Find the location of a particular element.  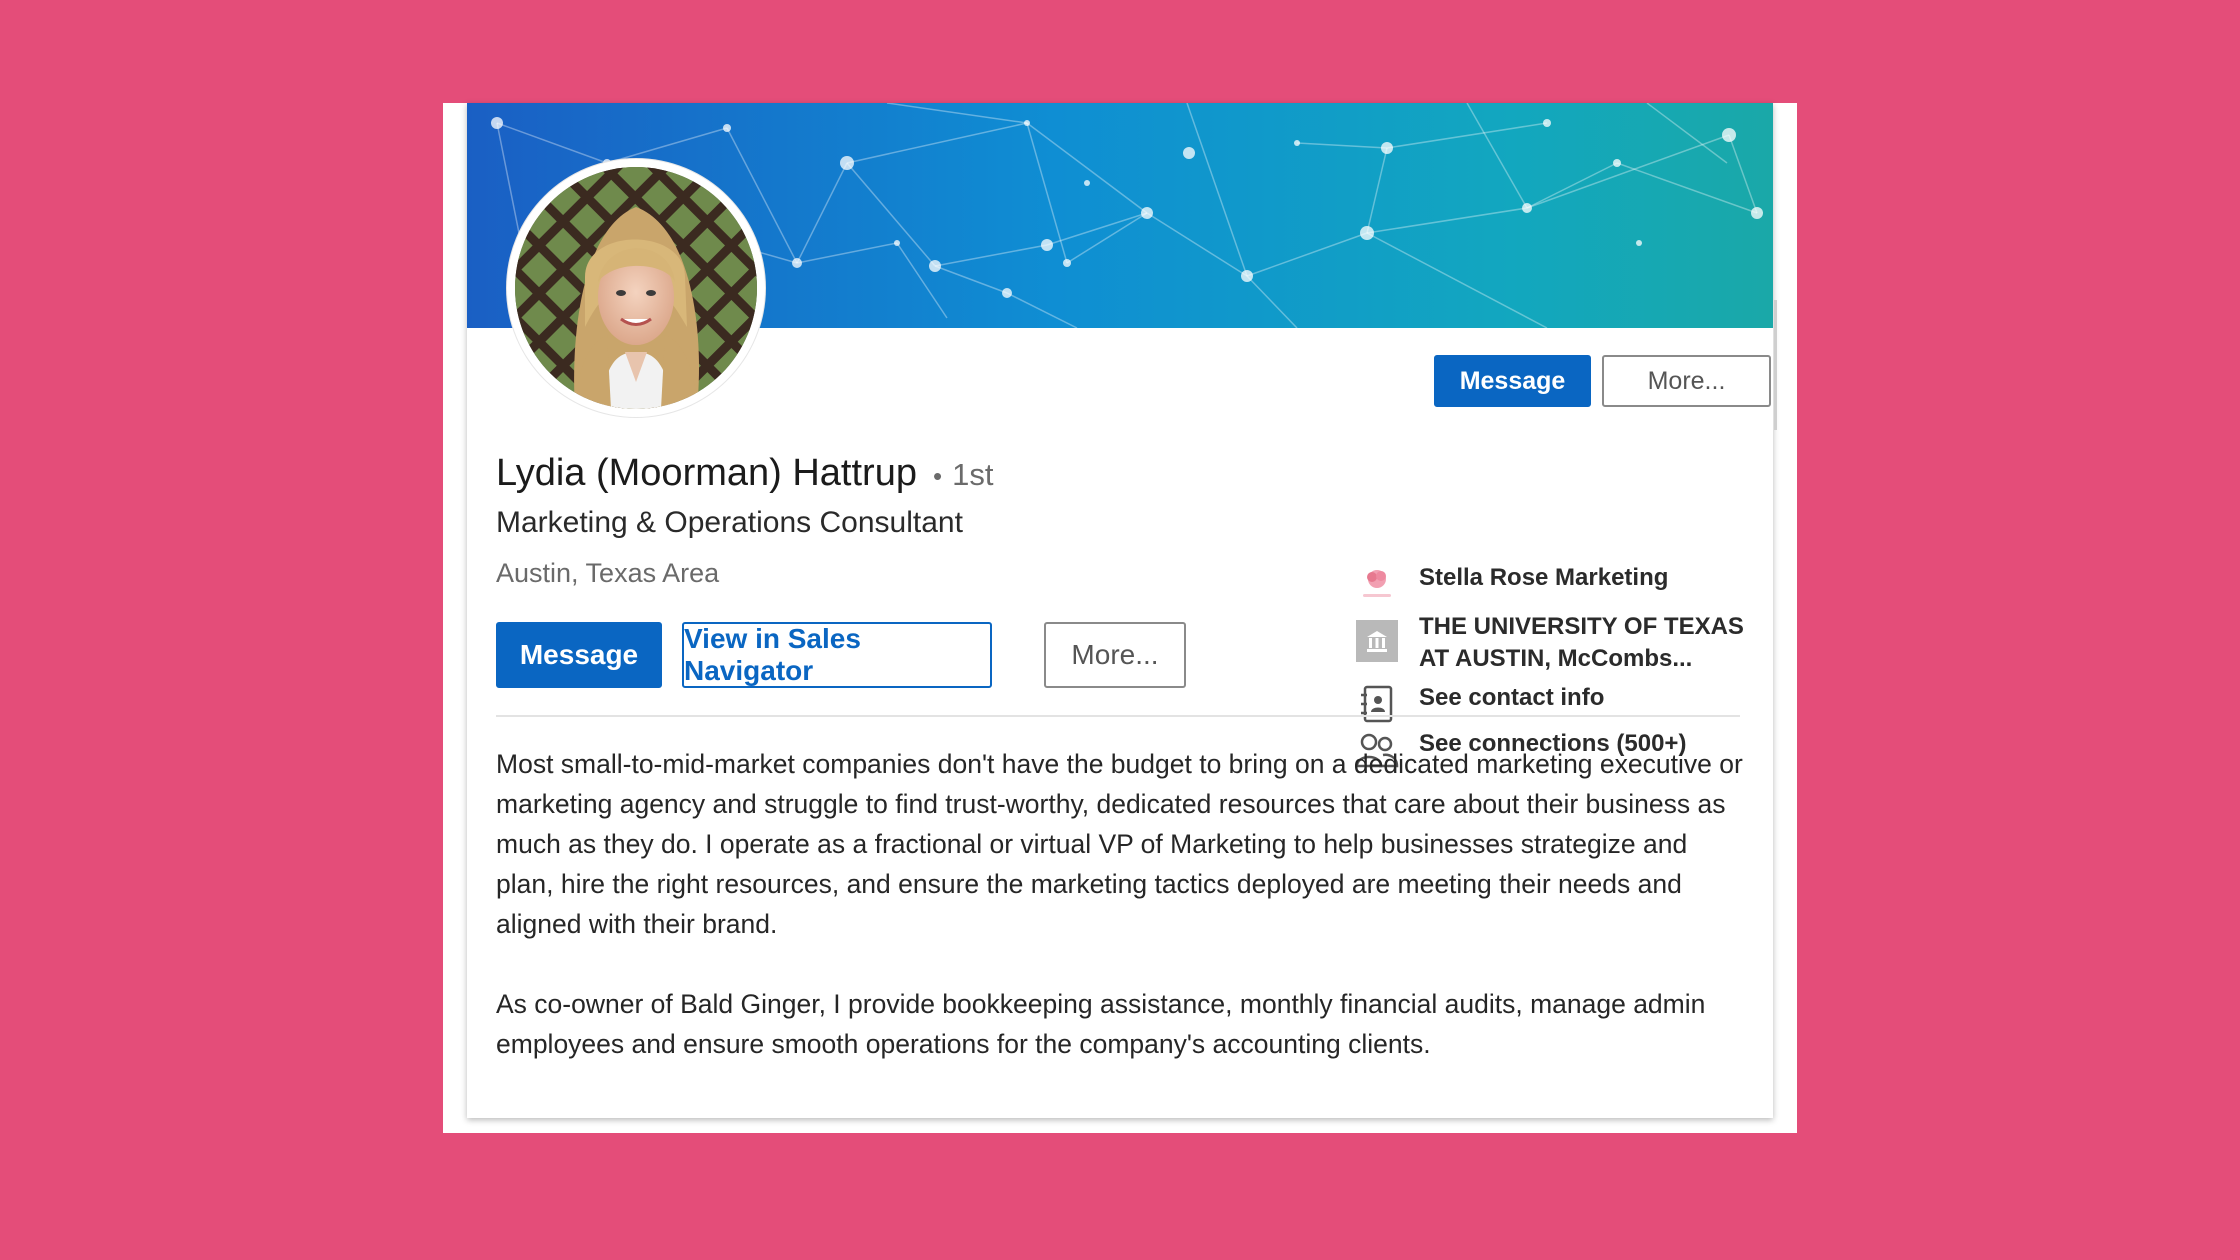

profile-location: Austin, Texas Area is located at coordinates (608, 573).